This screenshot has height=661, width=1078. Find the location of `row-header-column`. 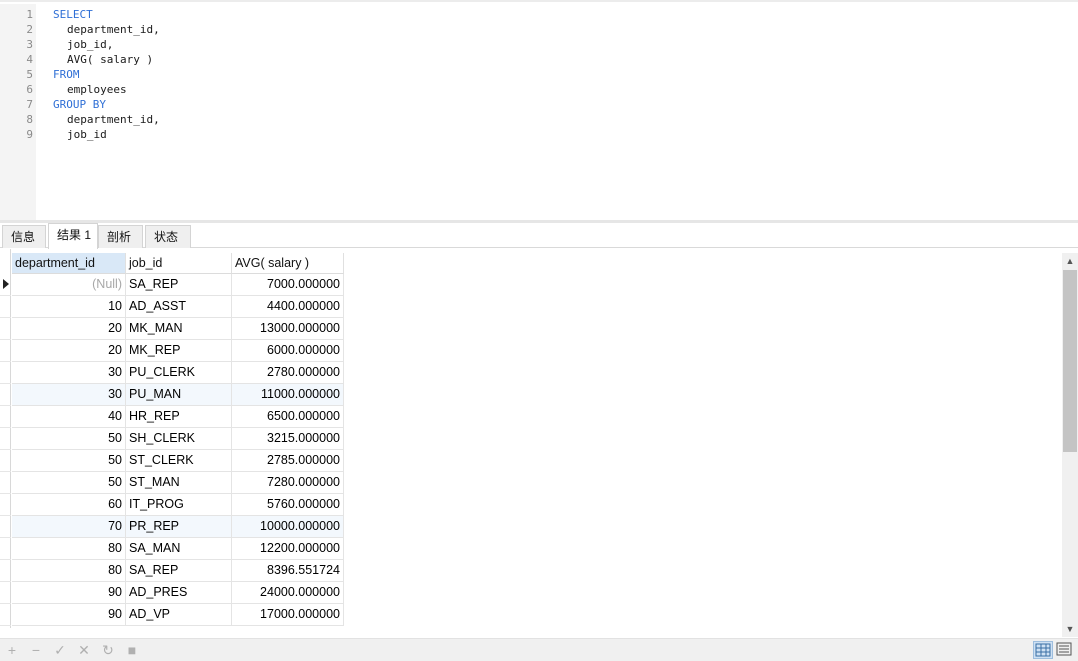

row-header-column is located at coordinates (5, 438).